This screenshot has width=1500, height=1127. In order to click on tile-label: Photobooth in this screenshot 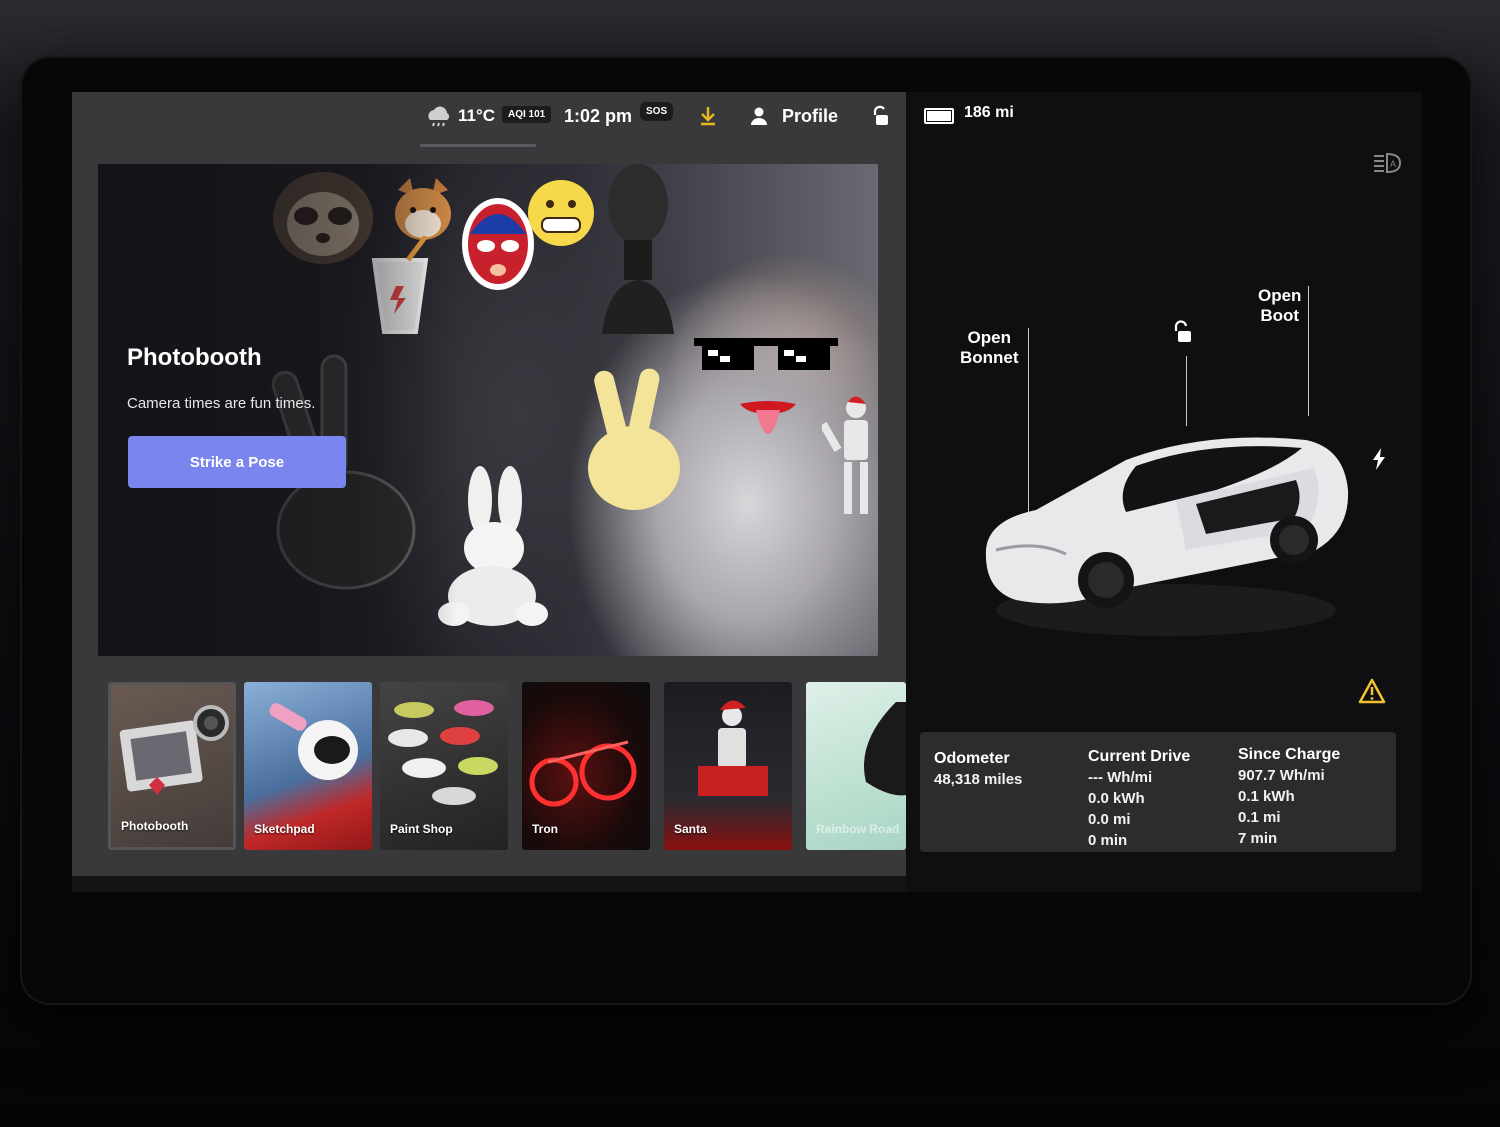, I will do `click(155, 826)`.